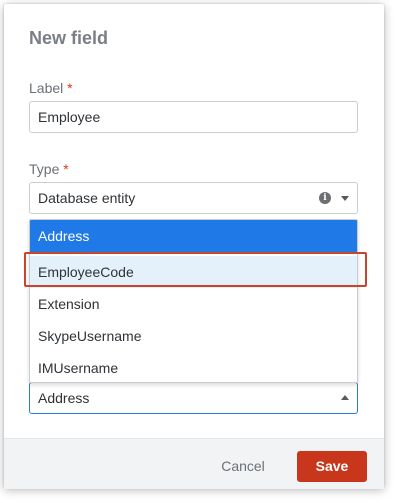 The height and width of the screenshot is (503, 400). What do you see at coordinates (194, 463) in the screenshot?
I see `dialog-footer: Cancel Save` at bounding box center [194, 463].